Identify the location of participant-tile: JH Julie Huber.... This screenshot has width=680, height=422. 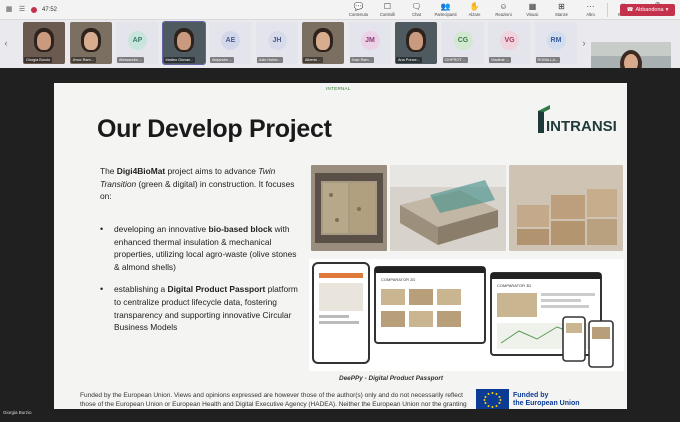
(276, 43).